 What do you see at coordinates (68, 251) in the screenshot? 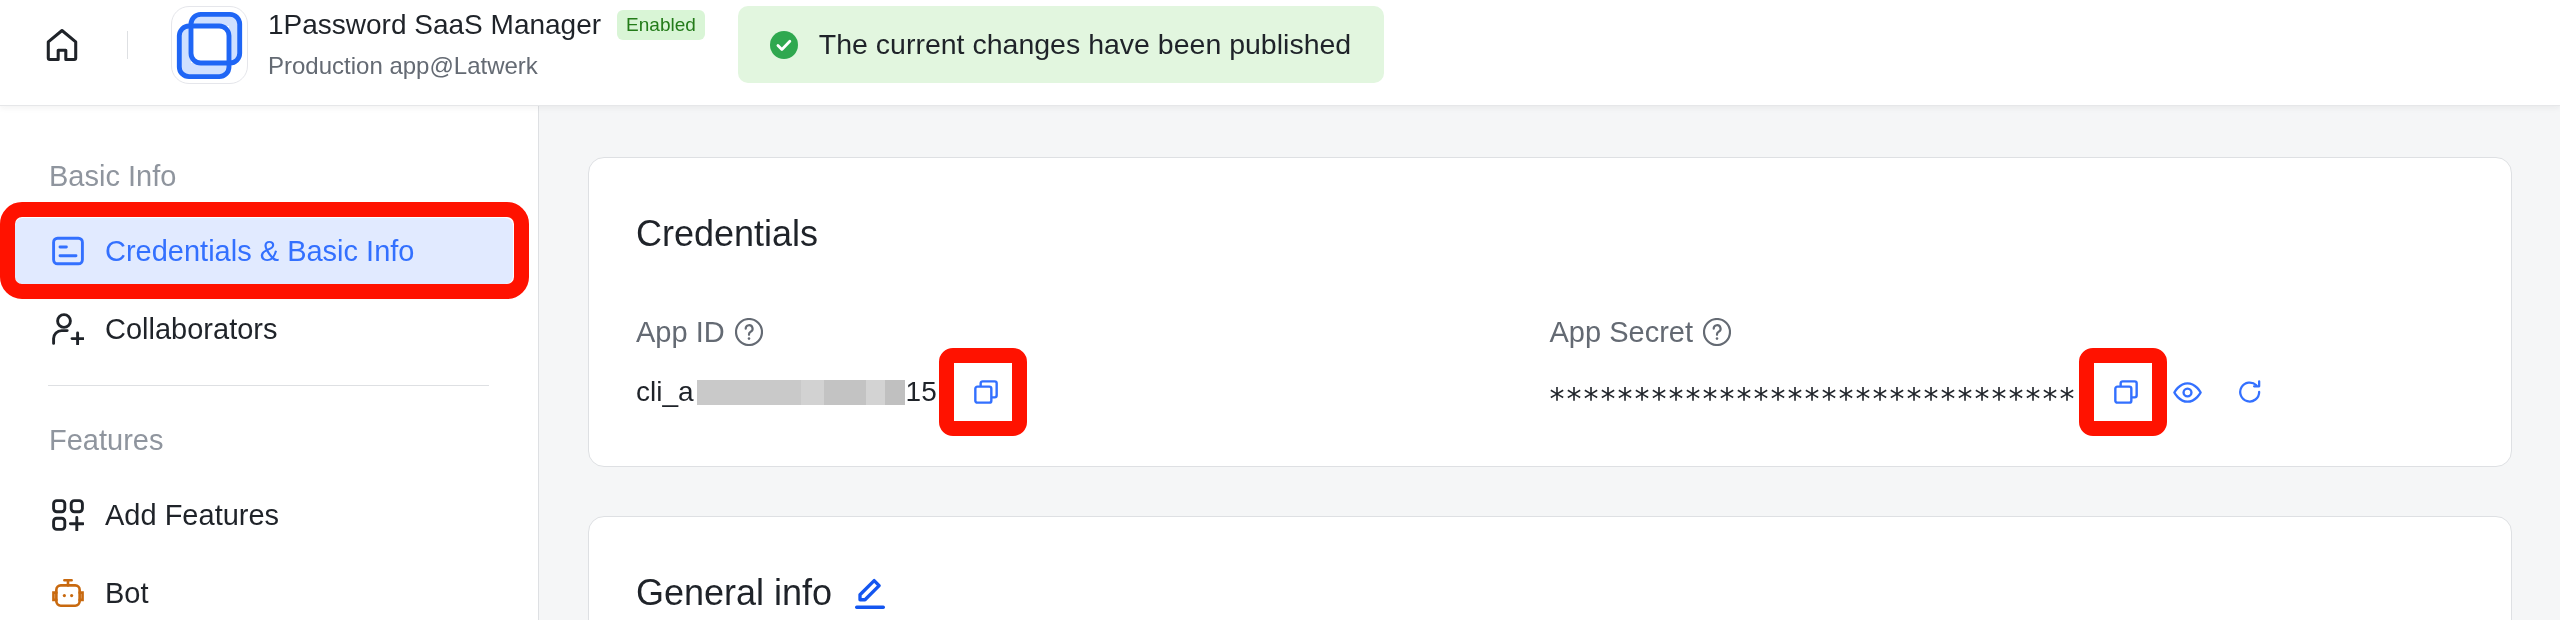
I see `card-icon` at bounding box center [68, 251].